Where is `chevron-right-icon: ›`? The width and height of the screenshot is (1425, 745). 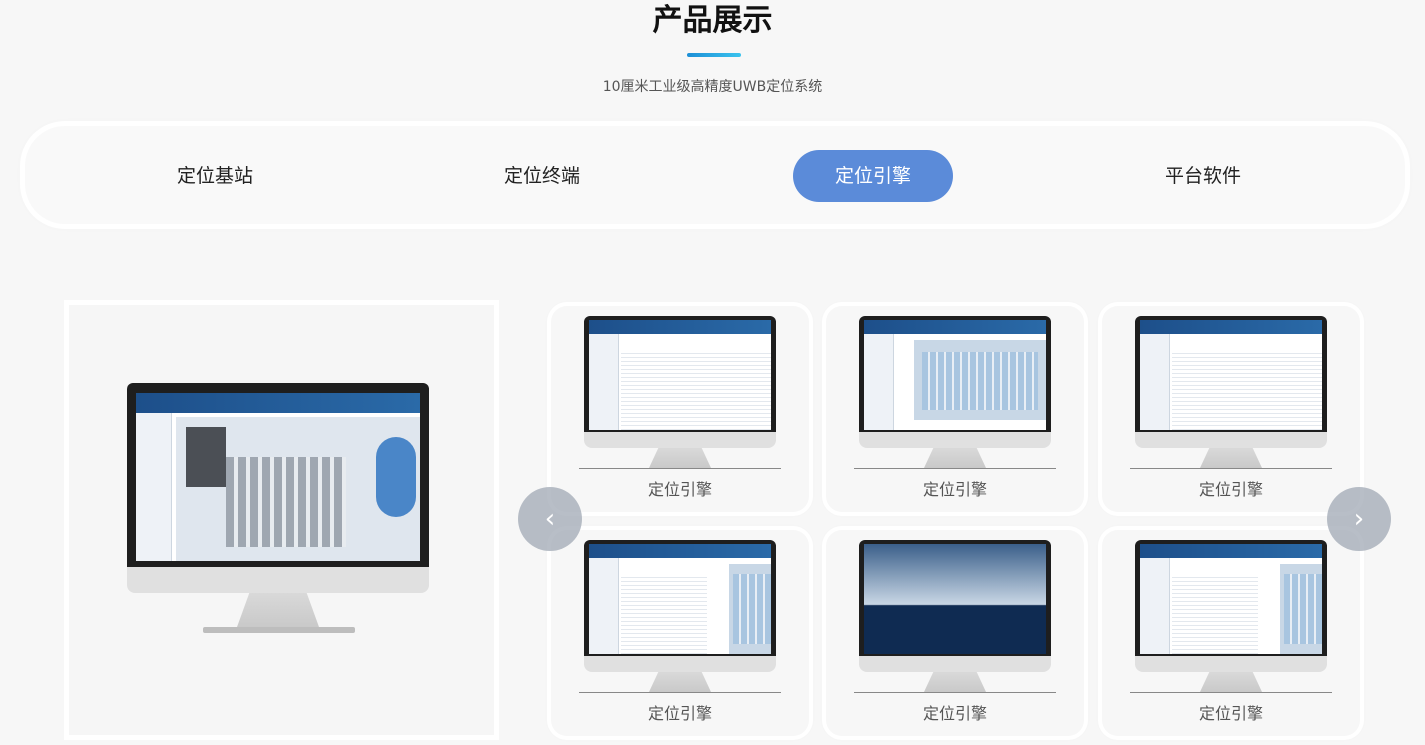 chevron-right-icon: › is located at coordinates (1359, 519).